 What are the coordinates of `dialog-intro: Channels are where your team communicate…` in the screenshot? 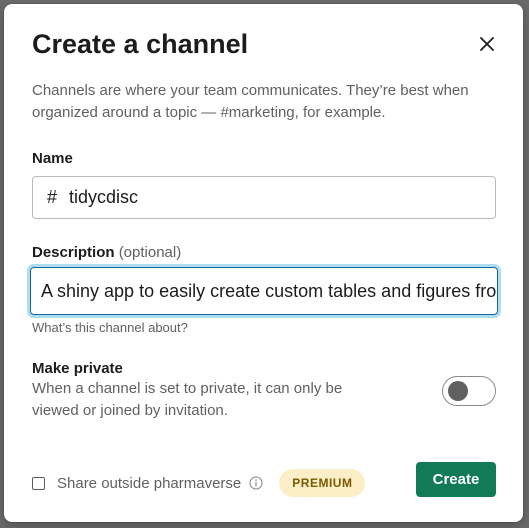 It's located at (250, 101).